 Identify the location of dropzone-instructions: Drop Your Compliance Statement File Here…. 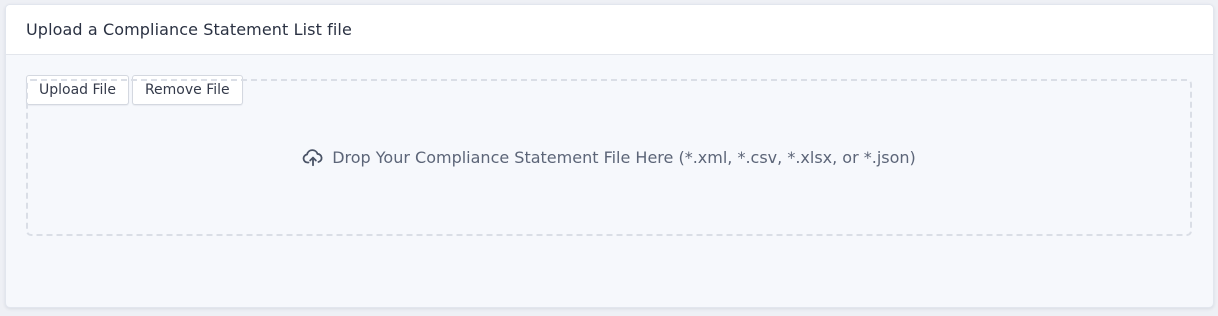
(624, 157).